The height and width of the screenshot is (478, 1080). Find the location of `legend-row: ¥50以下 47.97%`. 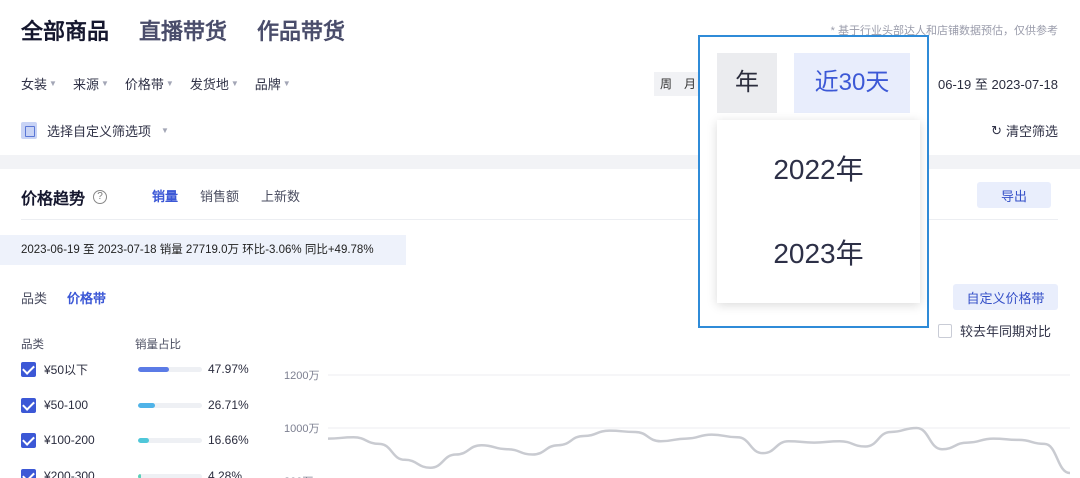

legend-row: ¥50以下 47.97% is located at coordinates (135, 369).